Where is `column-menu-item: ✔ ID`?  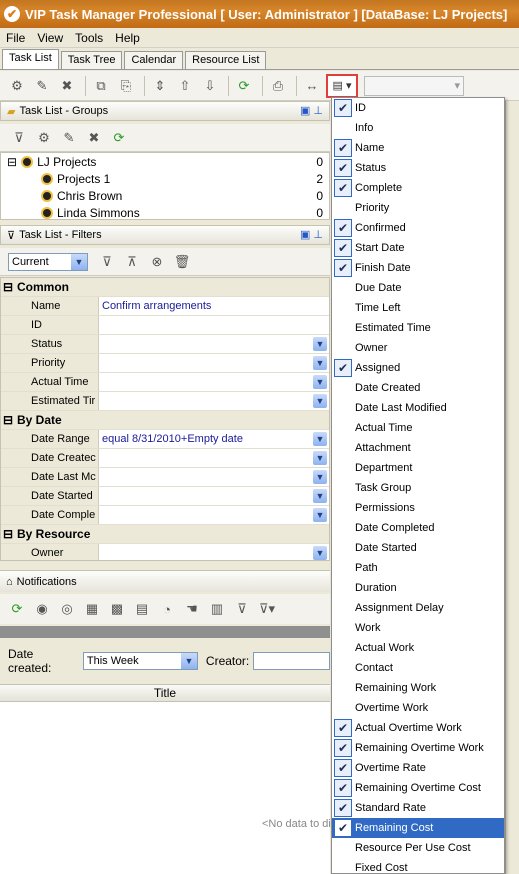 column-menu-item: ✔ ID is located at coordinates (418, 108).